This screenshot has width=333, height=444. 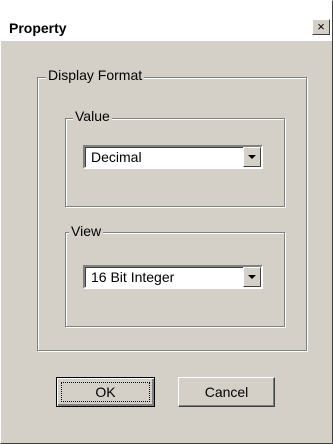 I want to click on cancel-button-label: Cancel, so click(x=226, y=392).